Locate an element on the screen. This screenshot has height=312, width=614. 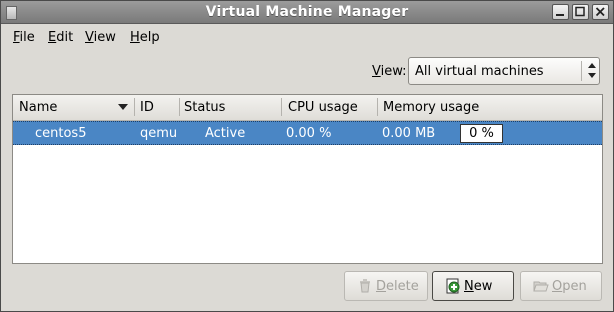
minimize-button is located at coordinates (560, 12).